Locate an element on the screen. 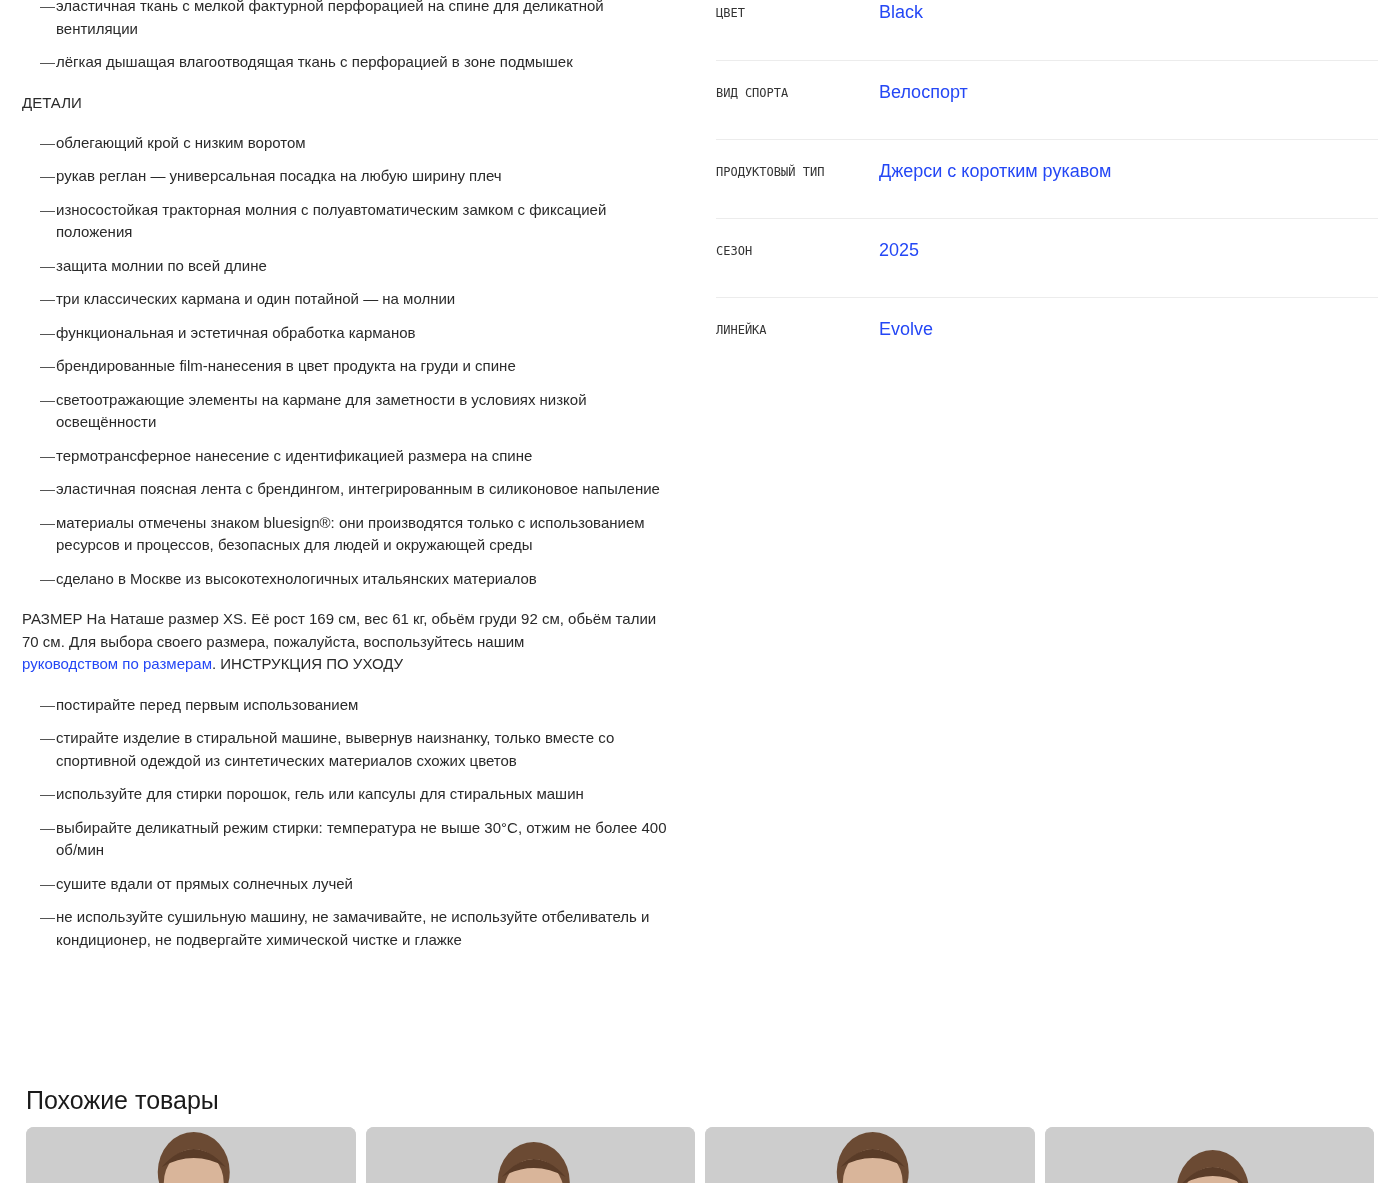 This screenshot has height=1183, width=1400. attribute-value: Джерси с коротким рукавом is located at coordinates (995, 171).